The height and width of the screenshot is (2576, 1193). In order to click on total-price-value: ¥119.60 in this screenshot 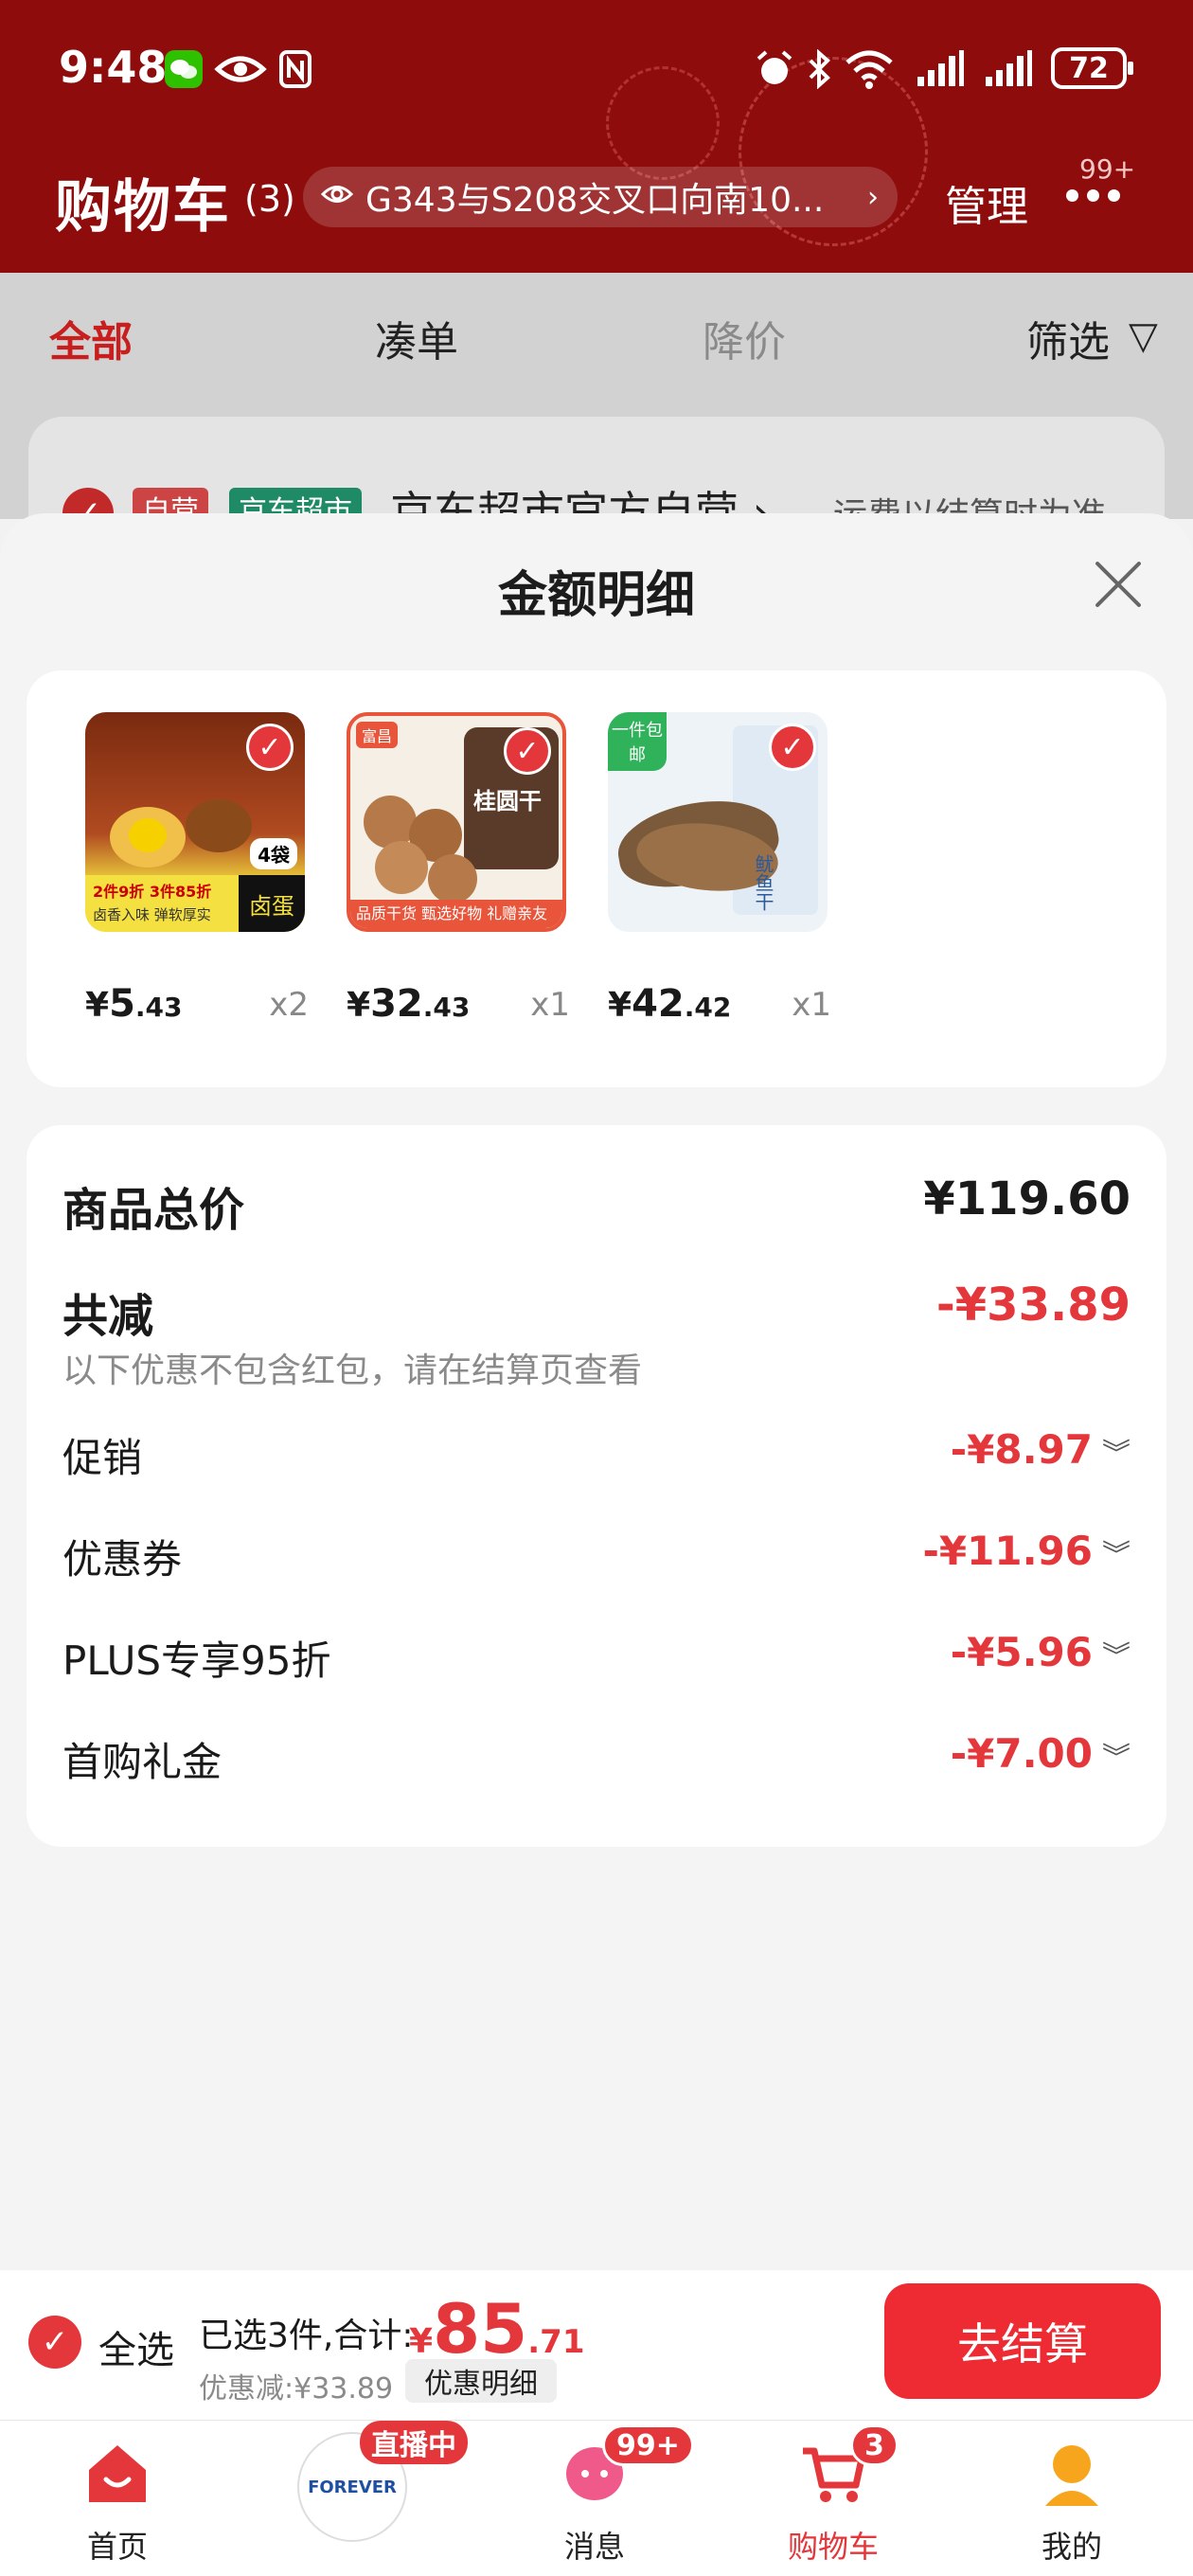, I will do `click(1027, 1198)`.